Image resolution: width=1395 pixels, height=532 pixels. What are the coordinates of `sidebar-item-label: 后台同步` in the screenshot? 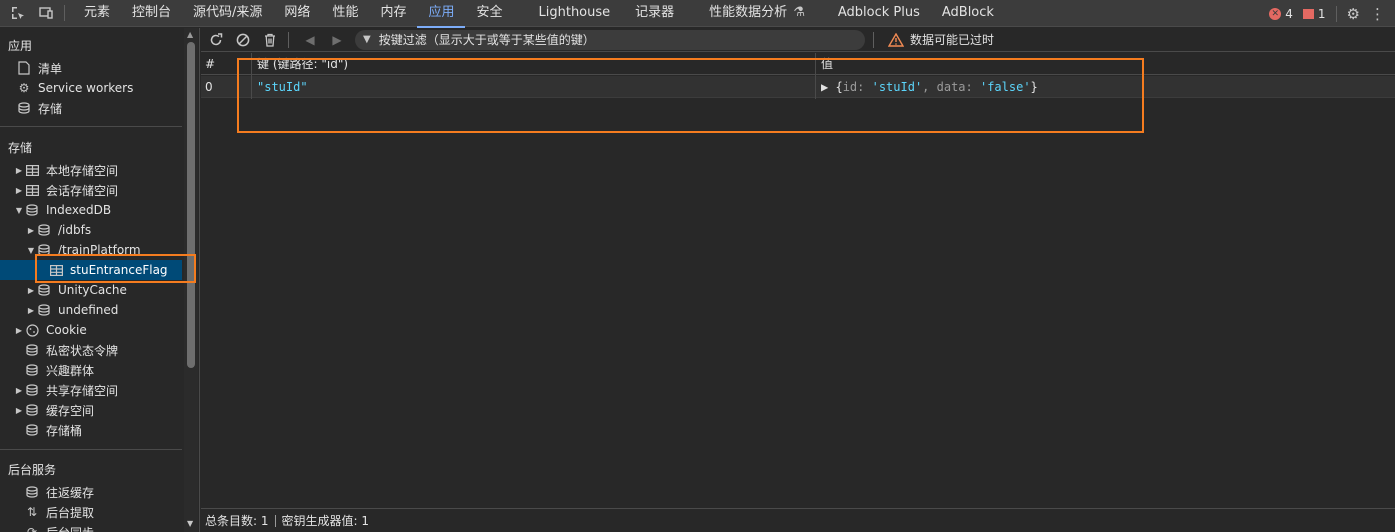 It's located at (70, 528).